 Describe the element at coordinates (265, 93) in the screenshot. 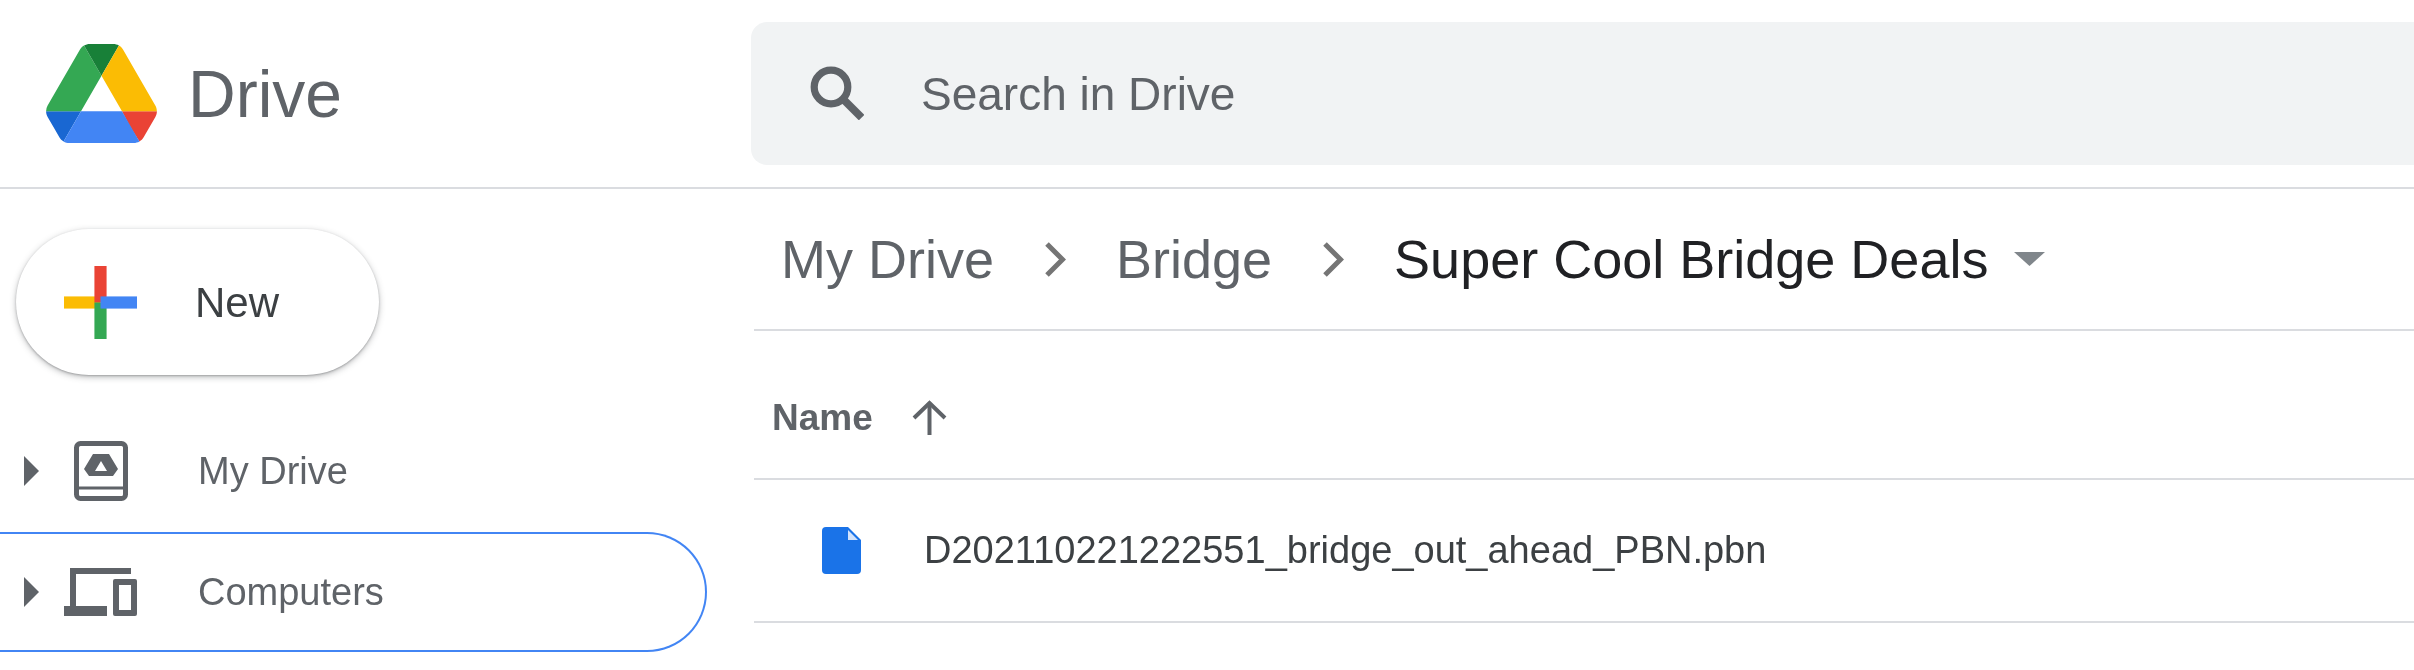

I see `app-name: Drive` at that location.